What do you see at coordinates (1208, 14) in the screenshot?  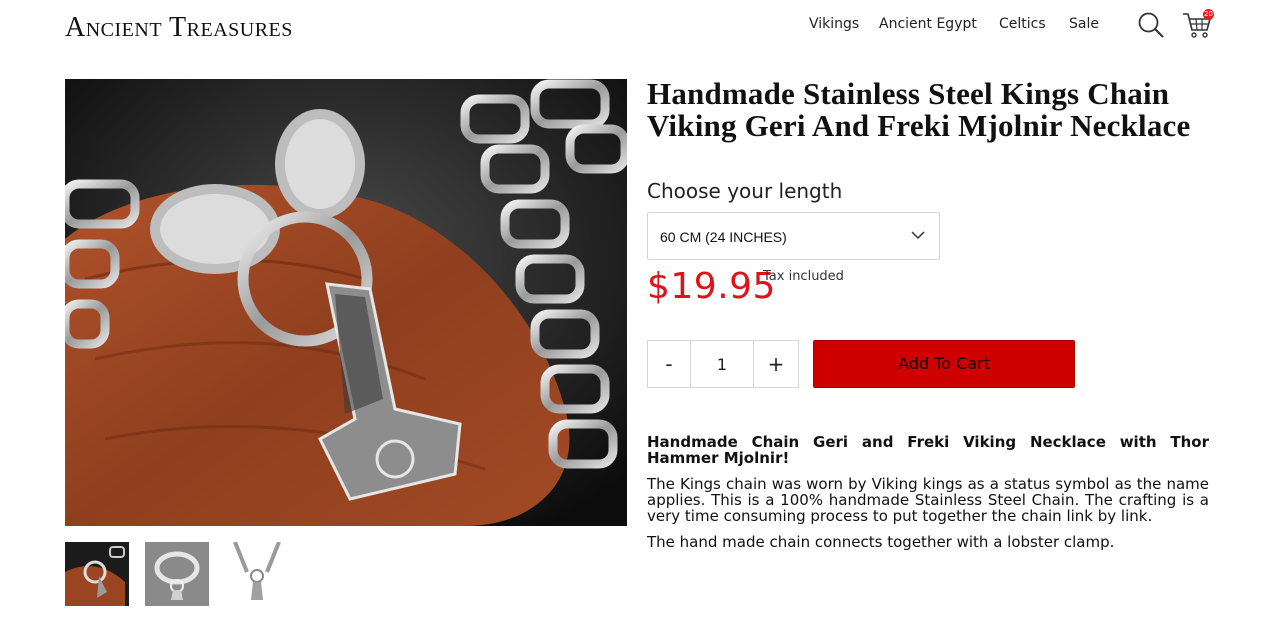 I see `cart-count-badge: 20` at bounding box center [1208, 14].